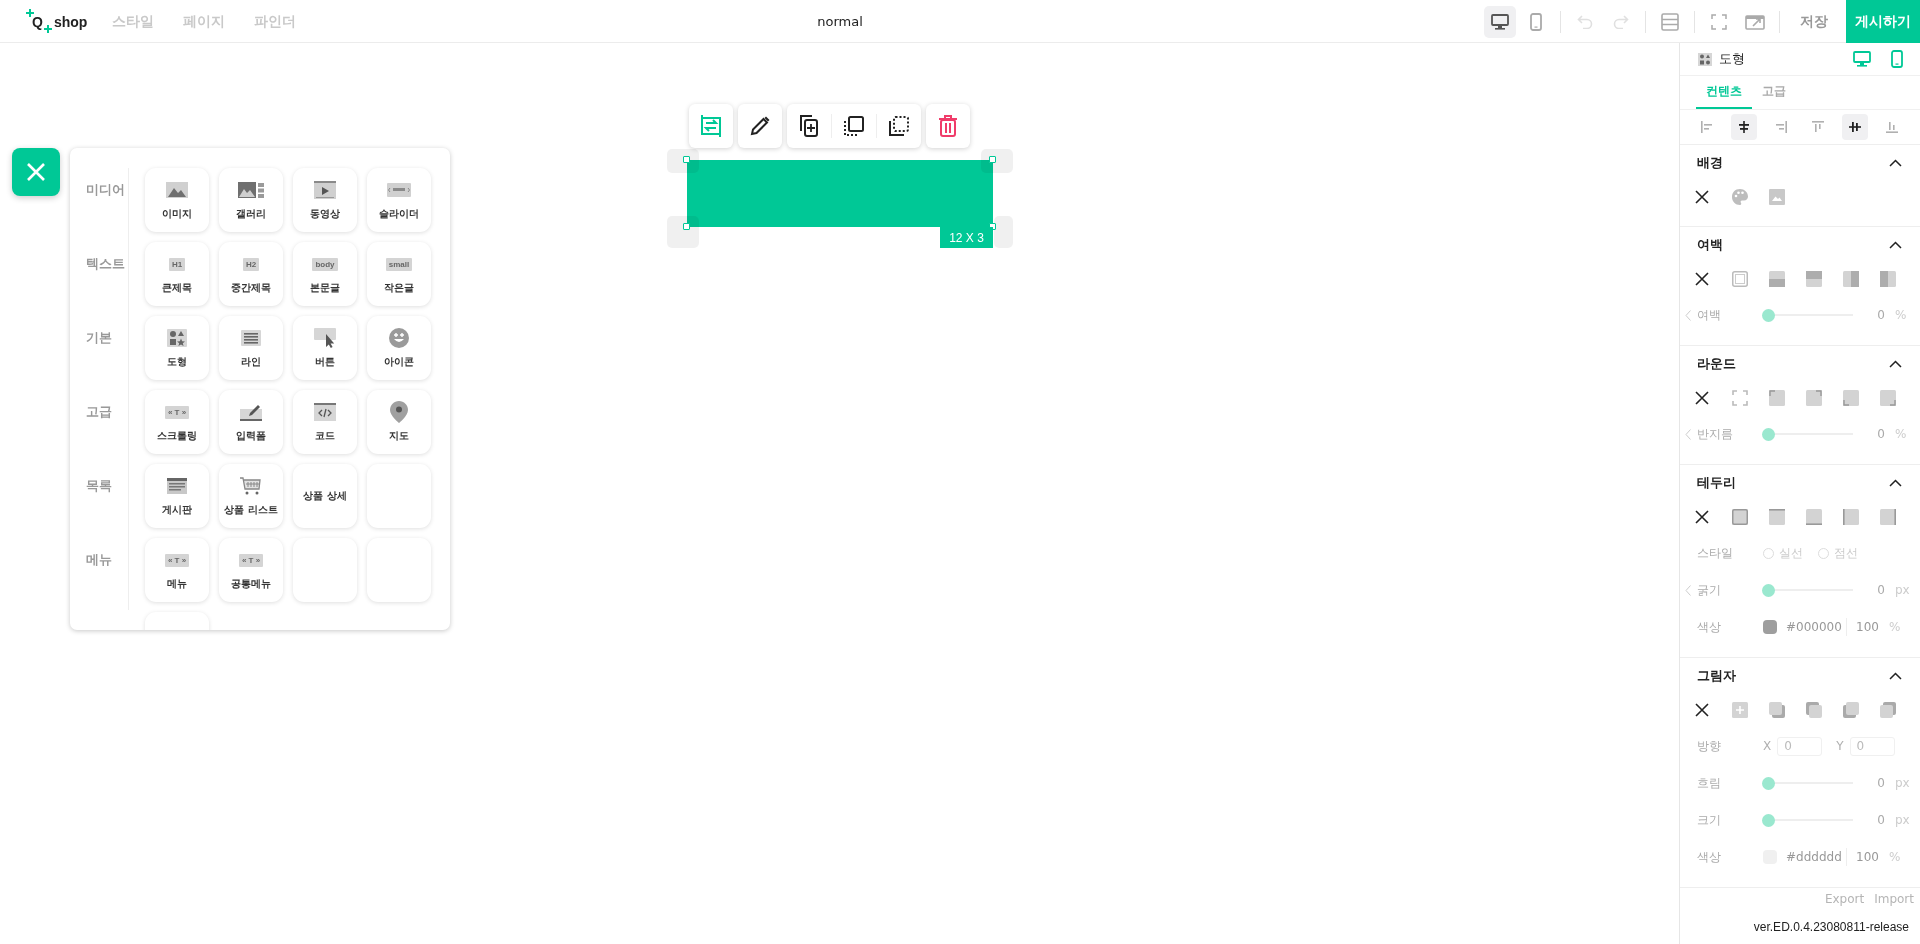 The height and width of the screenshot is (944, 1920). What do you see at coordinates (399, 422) in the screenshot?
I see `widget-tile: 지도` at bounding box center [399, 422].